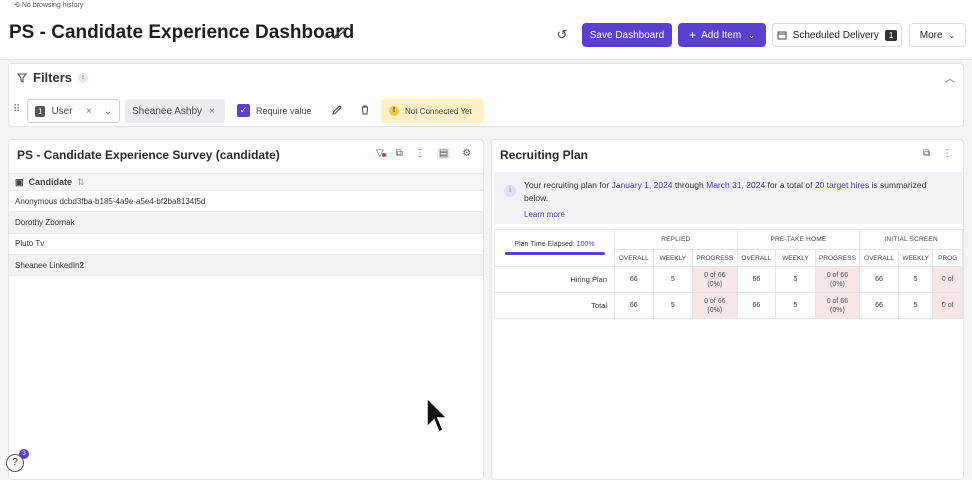  Describe the element at coordinates (53, 77) in the screenshot. I see `filters-header: Filters i` at that location.